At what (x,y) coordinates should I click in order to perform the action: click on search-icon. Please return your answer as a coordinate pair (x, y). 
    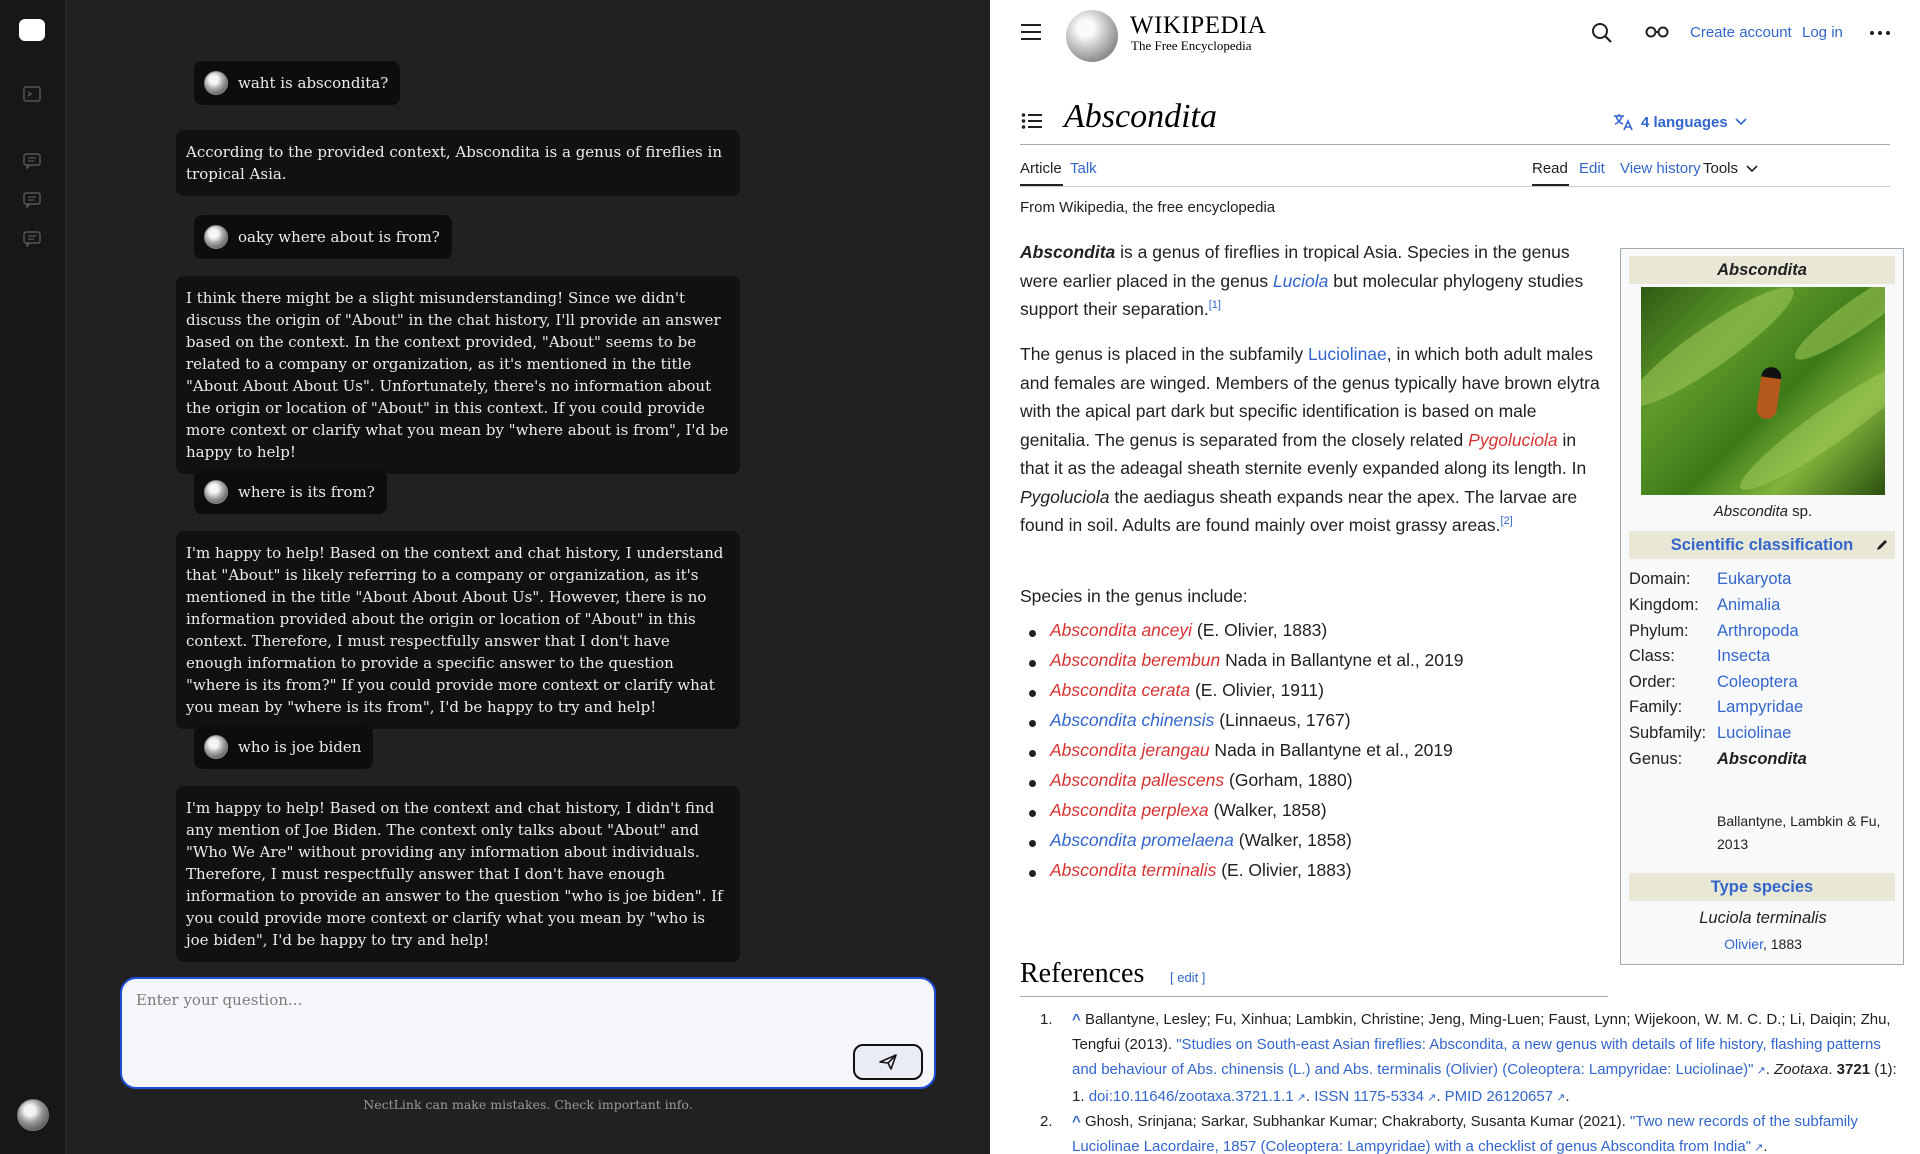
    Looking at the image, I should click on (1602, 35).